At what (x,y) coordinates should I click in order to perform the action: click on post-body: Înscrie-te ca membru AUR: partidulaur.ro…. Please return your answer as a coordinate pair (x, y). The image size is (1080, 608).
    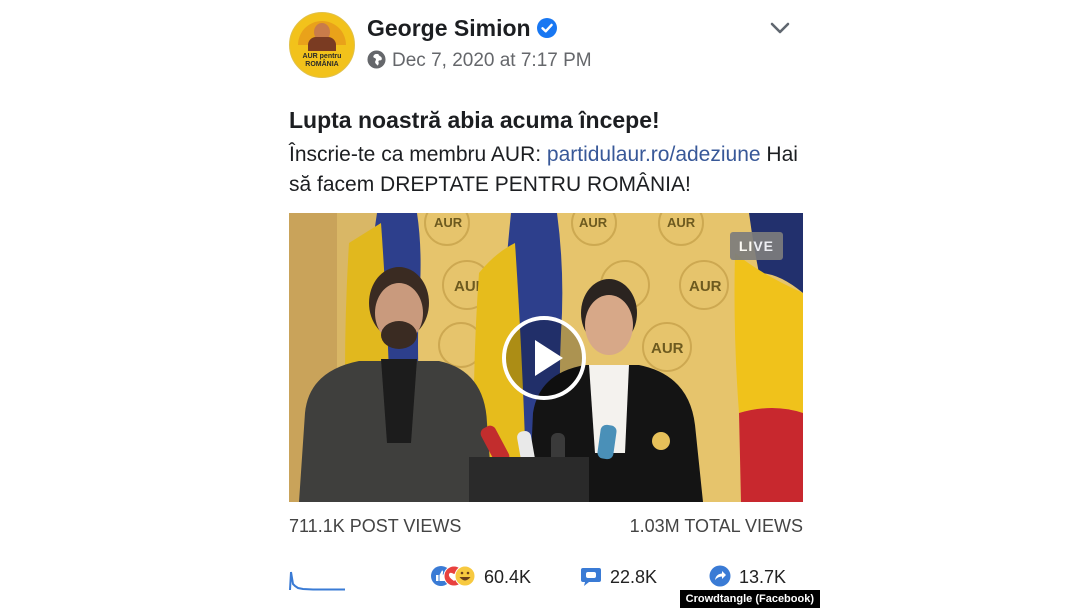
    Looking at the image, I should click on (546, 170).